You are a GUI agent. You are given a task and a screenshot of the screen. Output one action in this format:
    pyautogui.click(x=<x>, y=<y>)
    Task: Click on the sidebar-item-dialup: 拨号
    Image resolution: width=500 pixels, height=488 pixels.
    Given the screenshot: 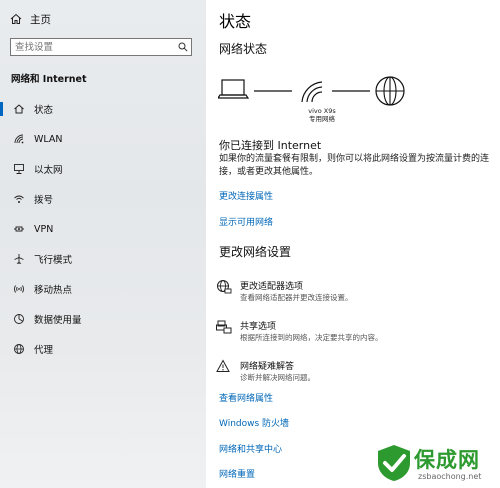 What is the action you would take?
    pyautogui.click(x=103, y=199)
    